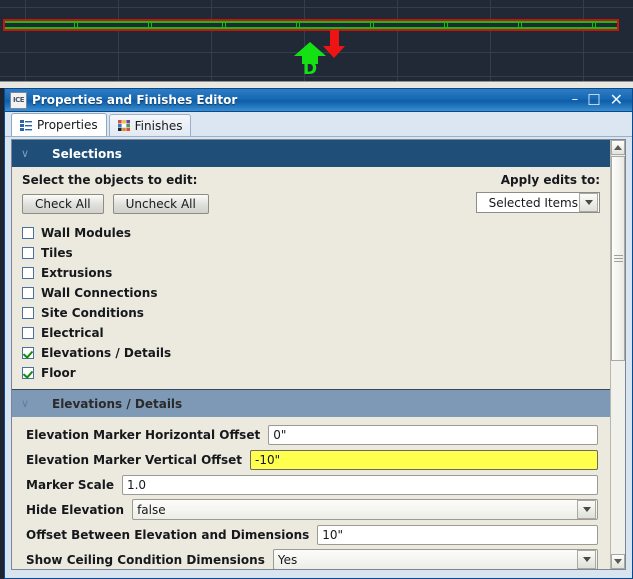 The height and width of the screenshot is (579, 633). I want to click on checkbox-label: Elevations / Details, so click(106, 353).